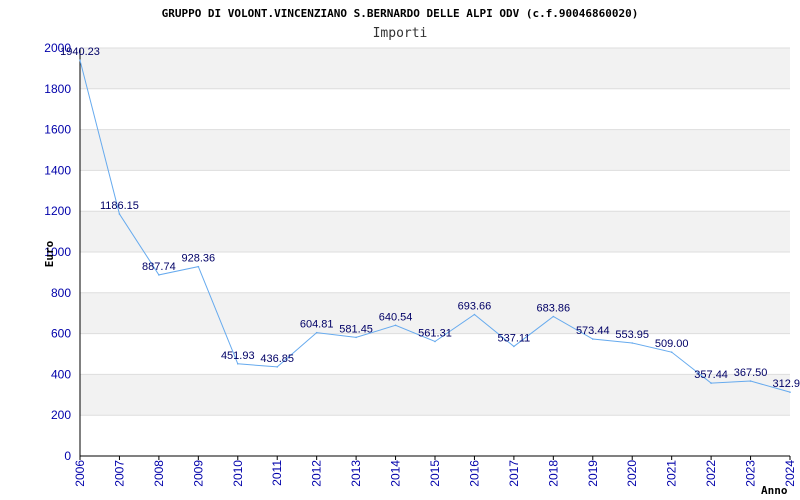  I want to click on x-tick-label: 2016, so click(474, 473).